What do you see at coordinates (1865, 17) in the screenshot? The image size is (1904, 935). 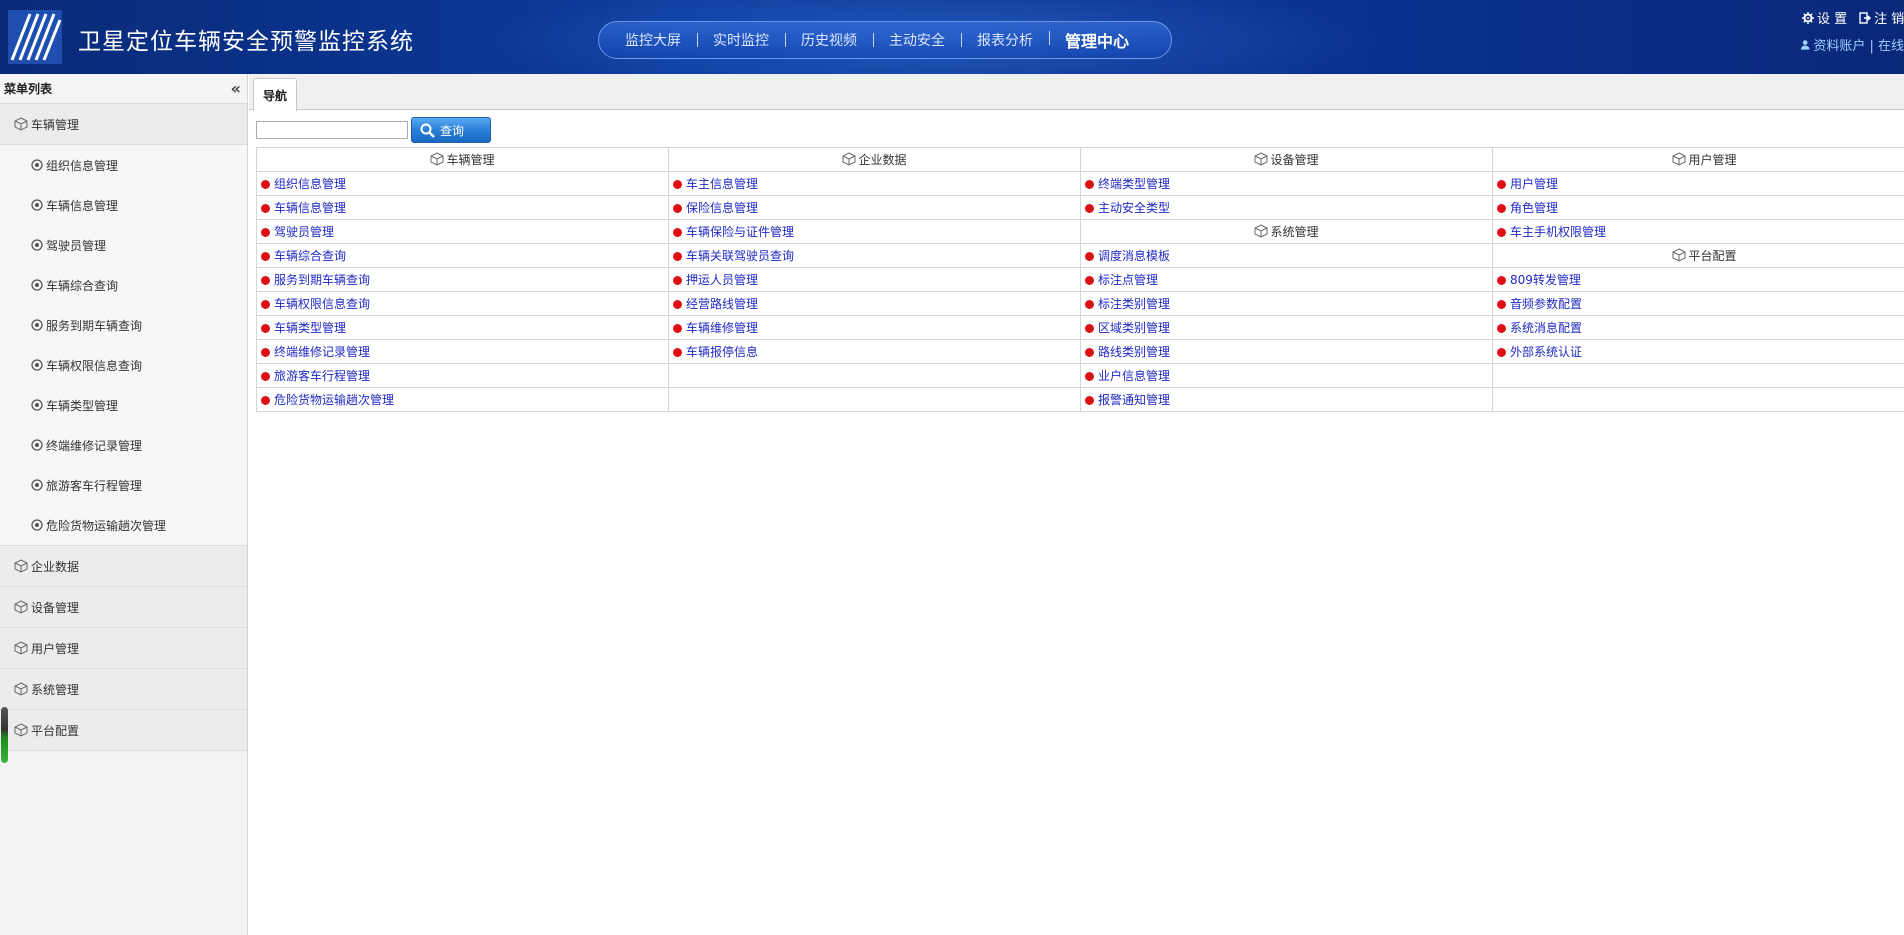 I see `logout-icon` at bounding box center [1865, 17].